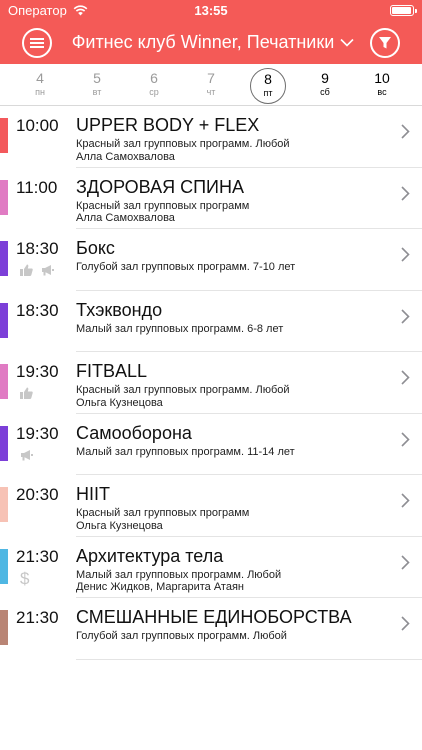 This screenshot has height=750, width=422. What do you see at coordinates (268, 86) in the screenshot?
I see `day-8: 8 пт` at bounding box center [268, 86].